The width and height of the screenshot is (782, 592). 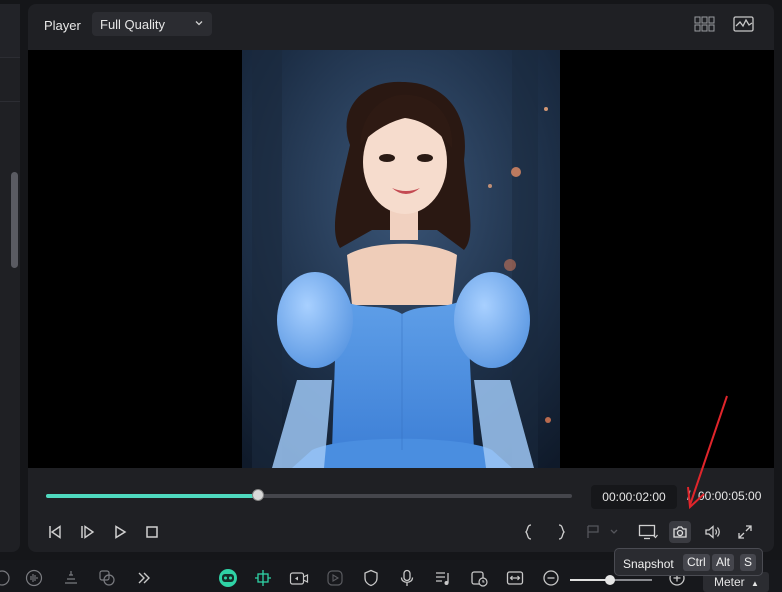 I want to click on stop-icon, so click(x=152, y=532).